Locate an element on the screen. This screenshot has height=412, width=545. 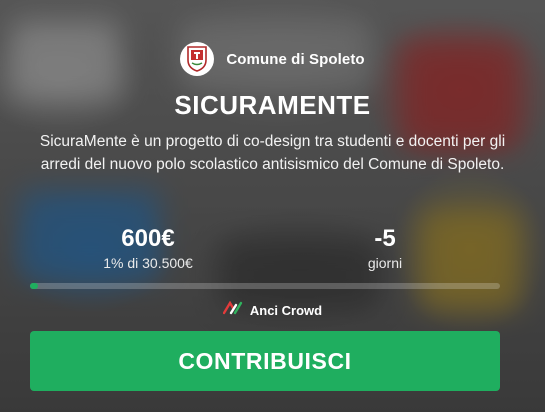
funding-progress-text: 1% di 30.500€ is located at coordinates (148, 263).